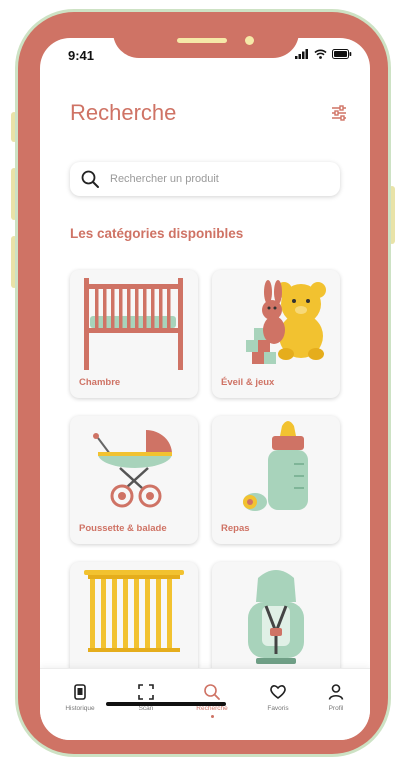 The width and height of the screenshot is (396, 762). Describe the element at coordinates (301, 54) in the screenshot. I see `signal-icon` at that location.